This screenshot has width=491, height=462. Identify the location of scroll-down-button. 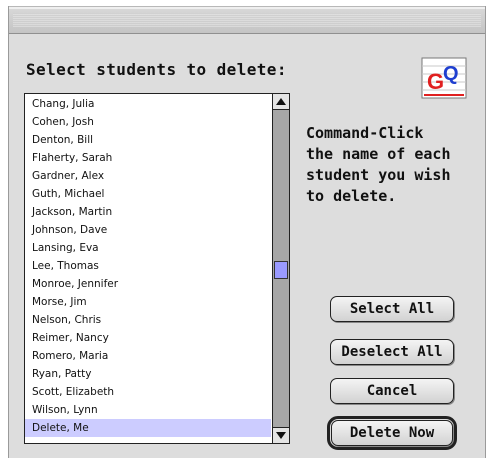
(281, 435).